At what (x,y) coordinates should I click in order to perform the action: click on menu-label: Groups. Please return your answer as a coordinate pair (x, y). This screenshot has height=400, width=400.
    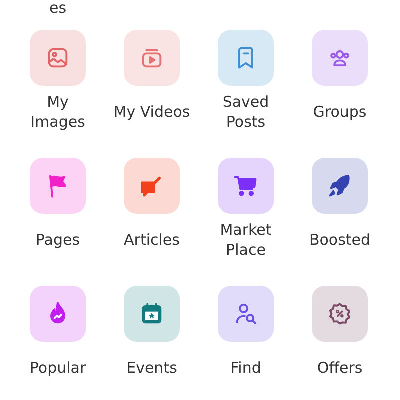
    Looking at the image, I should click on (340, 112).